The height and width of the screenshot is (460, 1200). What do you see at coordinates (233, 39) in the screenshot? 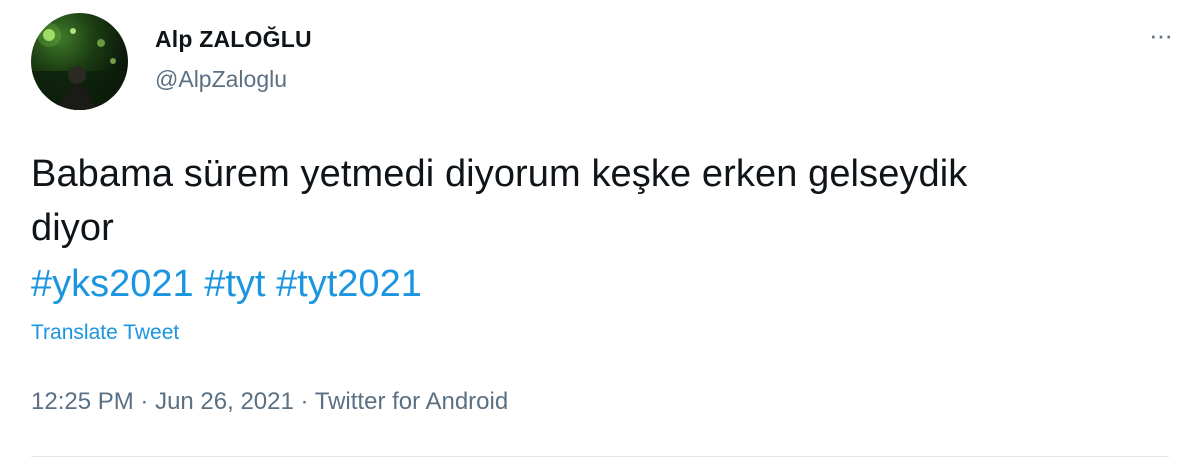
I see `author-name: Alp ZALOĞLU` at bounding box center [233, 39].